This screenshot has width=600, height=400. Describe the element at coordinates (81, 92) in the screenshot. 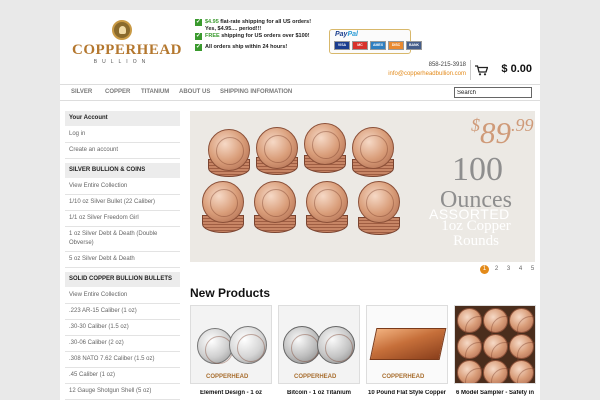

I see `nav-item-silver: SILVER` at that location.